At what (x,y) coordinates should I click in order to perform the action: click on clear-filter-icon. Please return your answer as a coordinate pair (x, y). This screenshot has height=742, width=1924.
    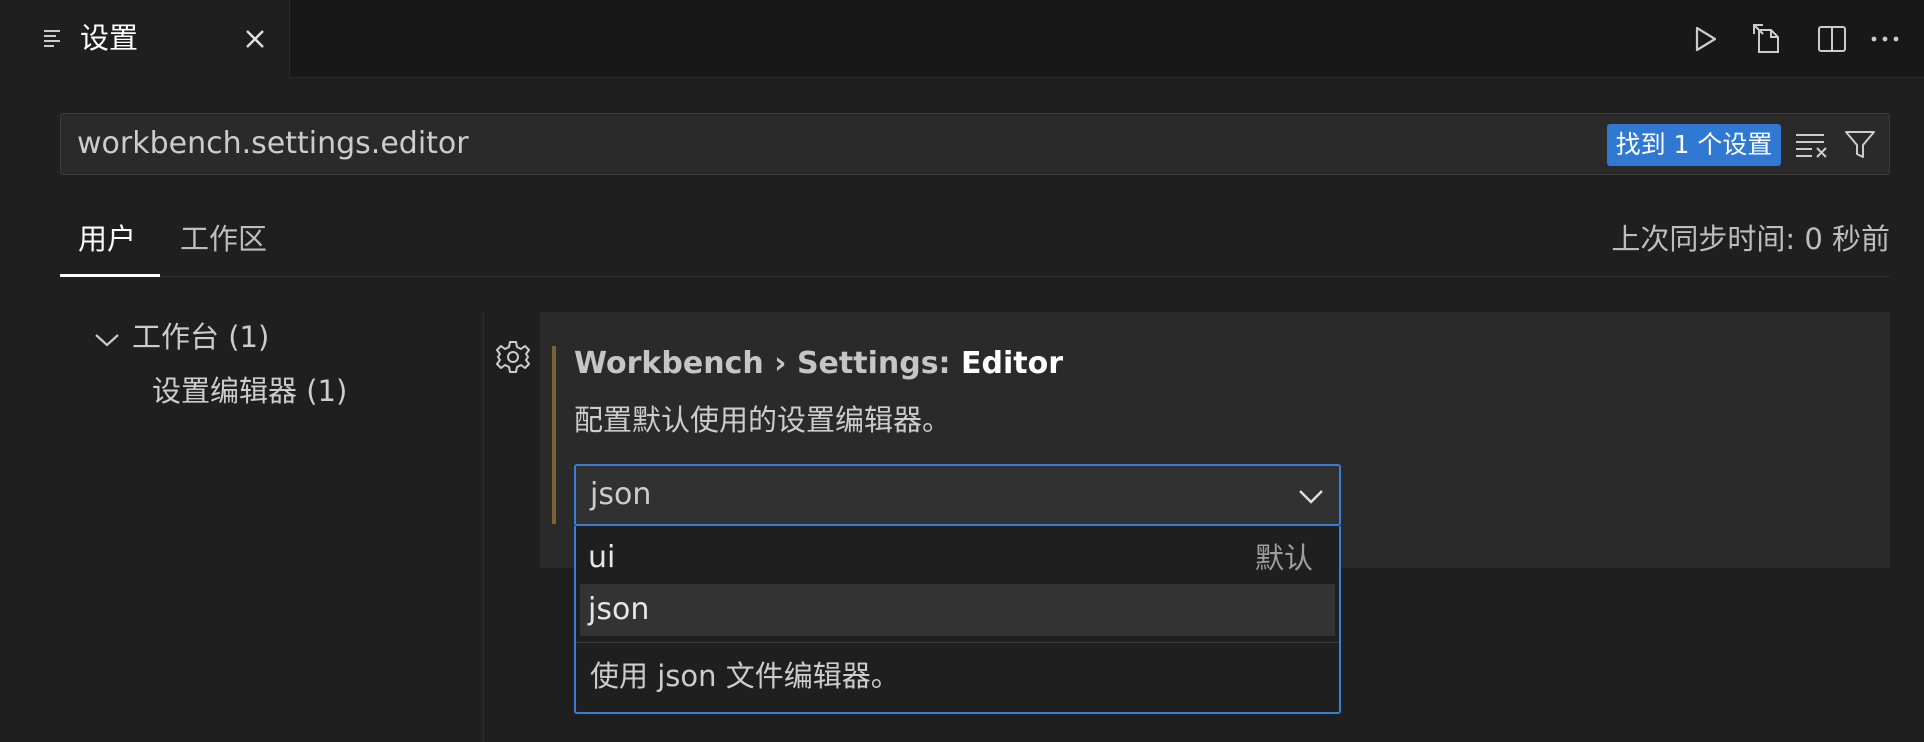
    Looking at the image, I should click on (1812, 145).